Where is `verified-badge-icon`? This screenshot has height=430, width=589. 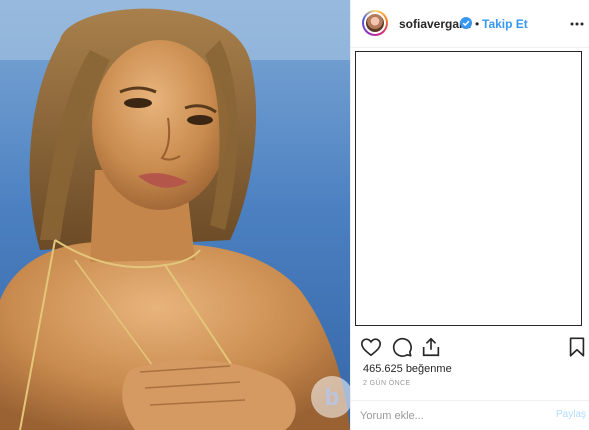
verified-badge-icon is located at coordinates (466, 23).